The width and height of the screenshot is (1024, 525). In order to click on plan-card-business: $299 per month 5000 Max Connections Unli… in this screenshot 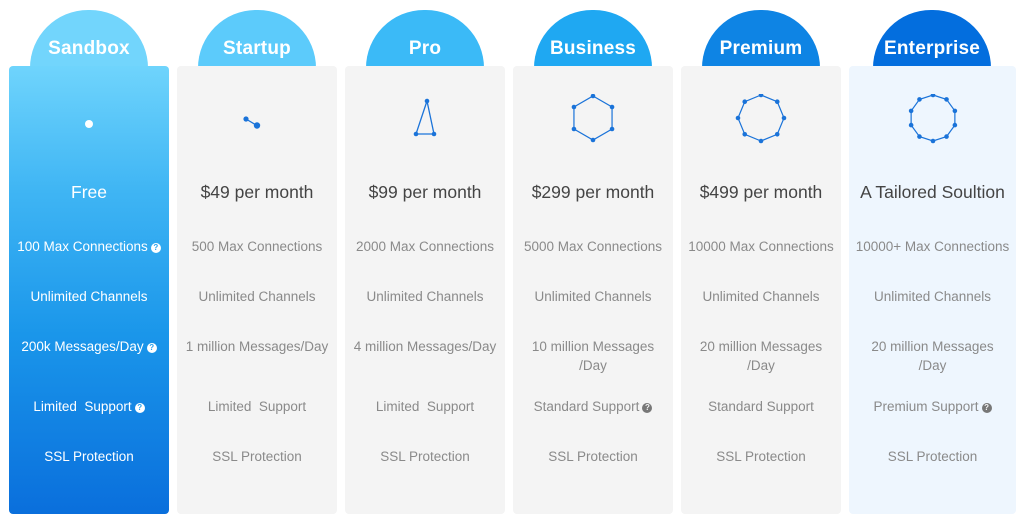, I will do `click(593, 290)`.